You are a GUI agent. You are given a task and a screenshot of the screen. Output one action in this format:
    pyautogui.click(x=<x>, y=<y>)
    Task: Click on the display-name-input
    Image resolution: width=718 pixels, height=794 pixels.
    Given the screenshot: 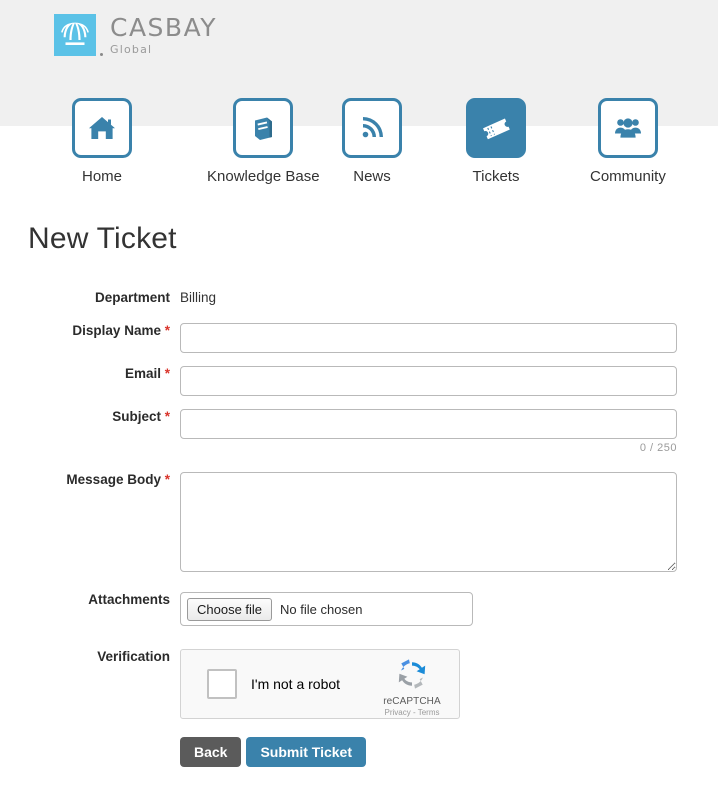 What is the action you would take?
    pyautogui.click(x=428, y=338)
    